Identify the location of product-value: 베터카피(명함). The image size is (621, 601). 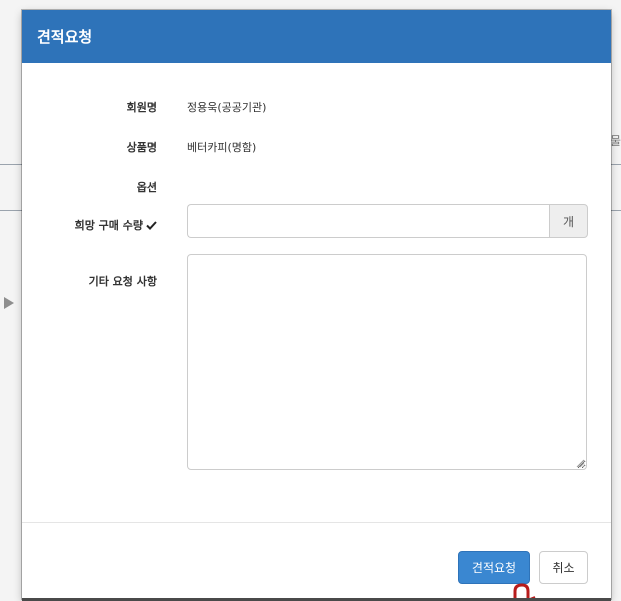
(222, 147).